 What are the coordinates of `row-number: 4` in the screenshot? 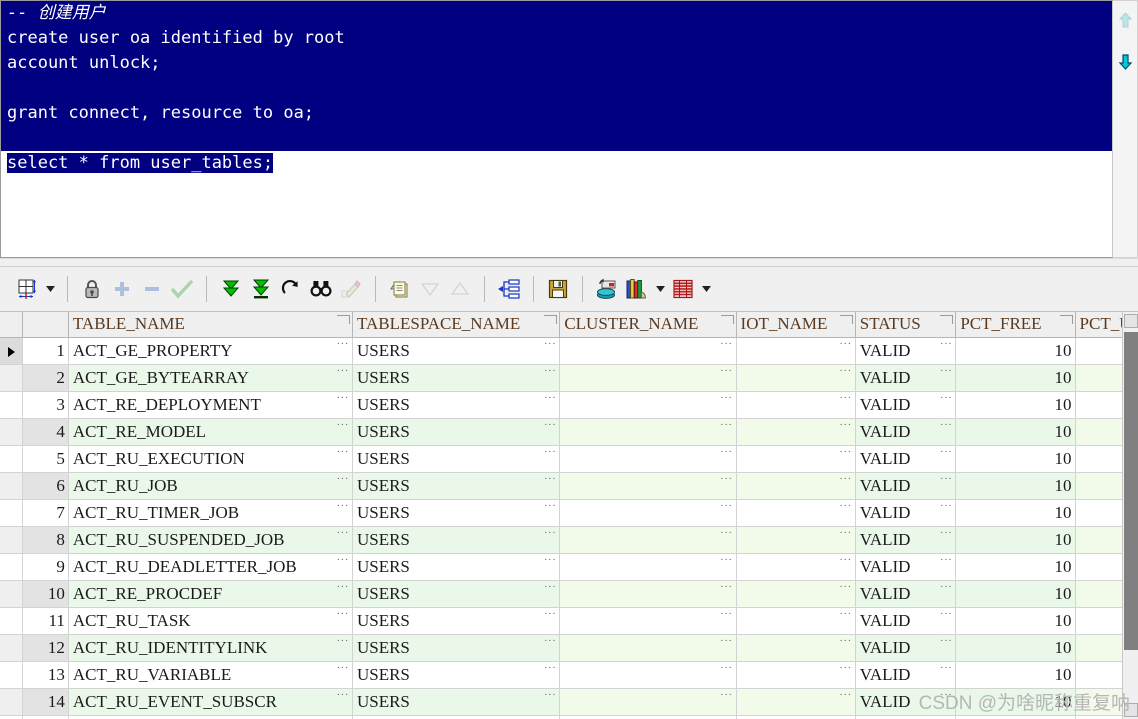 It's located at (45, 432).